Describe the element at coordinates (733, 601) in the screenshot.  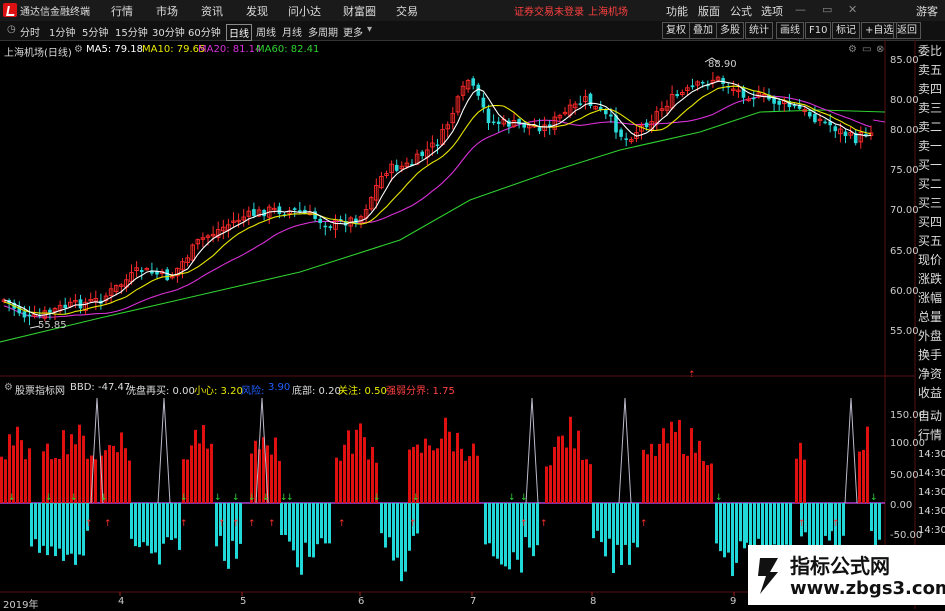
I see `x-tick: 9` at that location.